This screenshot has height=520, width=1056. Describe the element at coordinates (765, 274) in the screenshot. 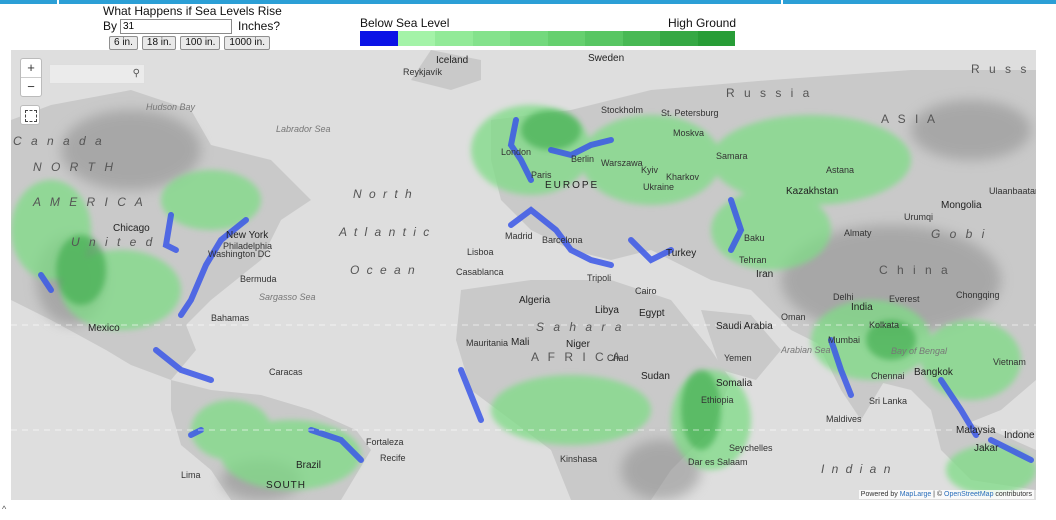

I see `label-iran: Iran` at that location.